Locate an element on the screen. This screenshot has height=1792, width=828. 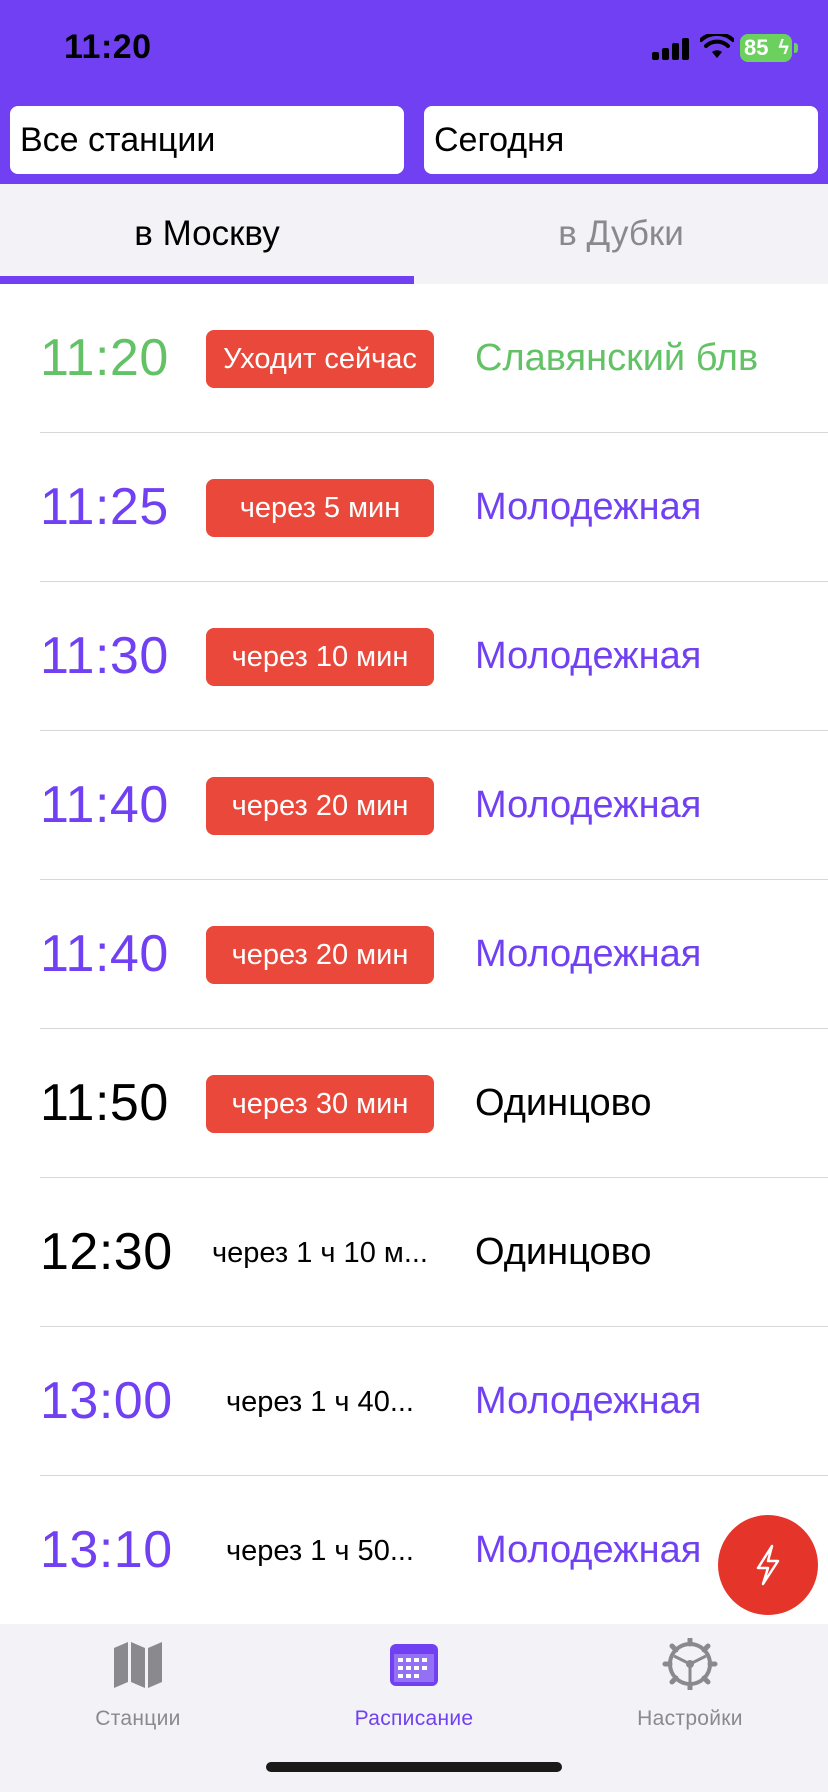
tab-bar-stations: Станции is located at coordinates (138, 1684).